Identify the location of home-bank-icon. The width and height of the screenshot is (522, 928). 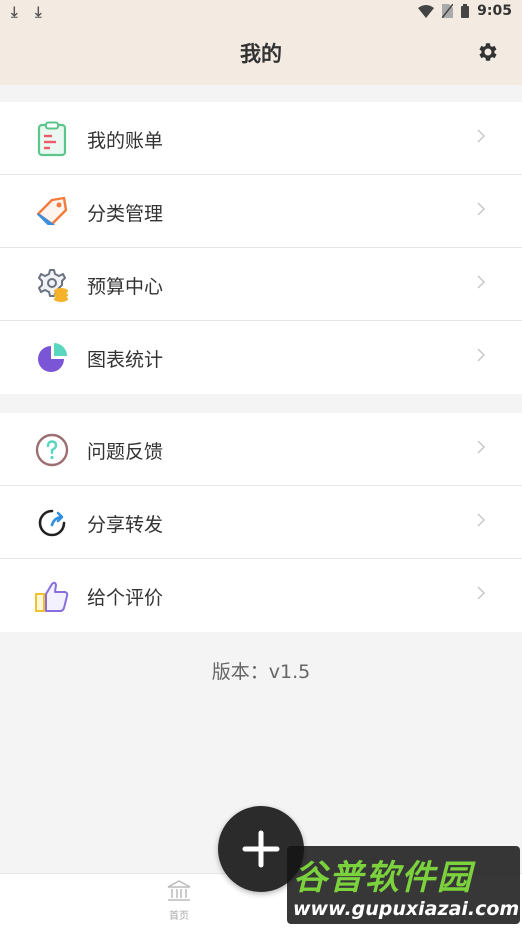
(179, 890).